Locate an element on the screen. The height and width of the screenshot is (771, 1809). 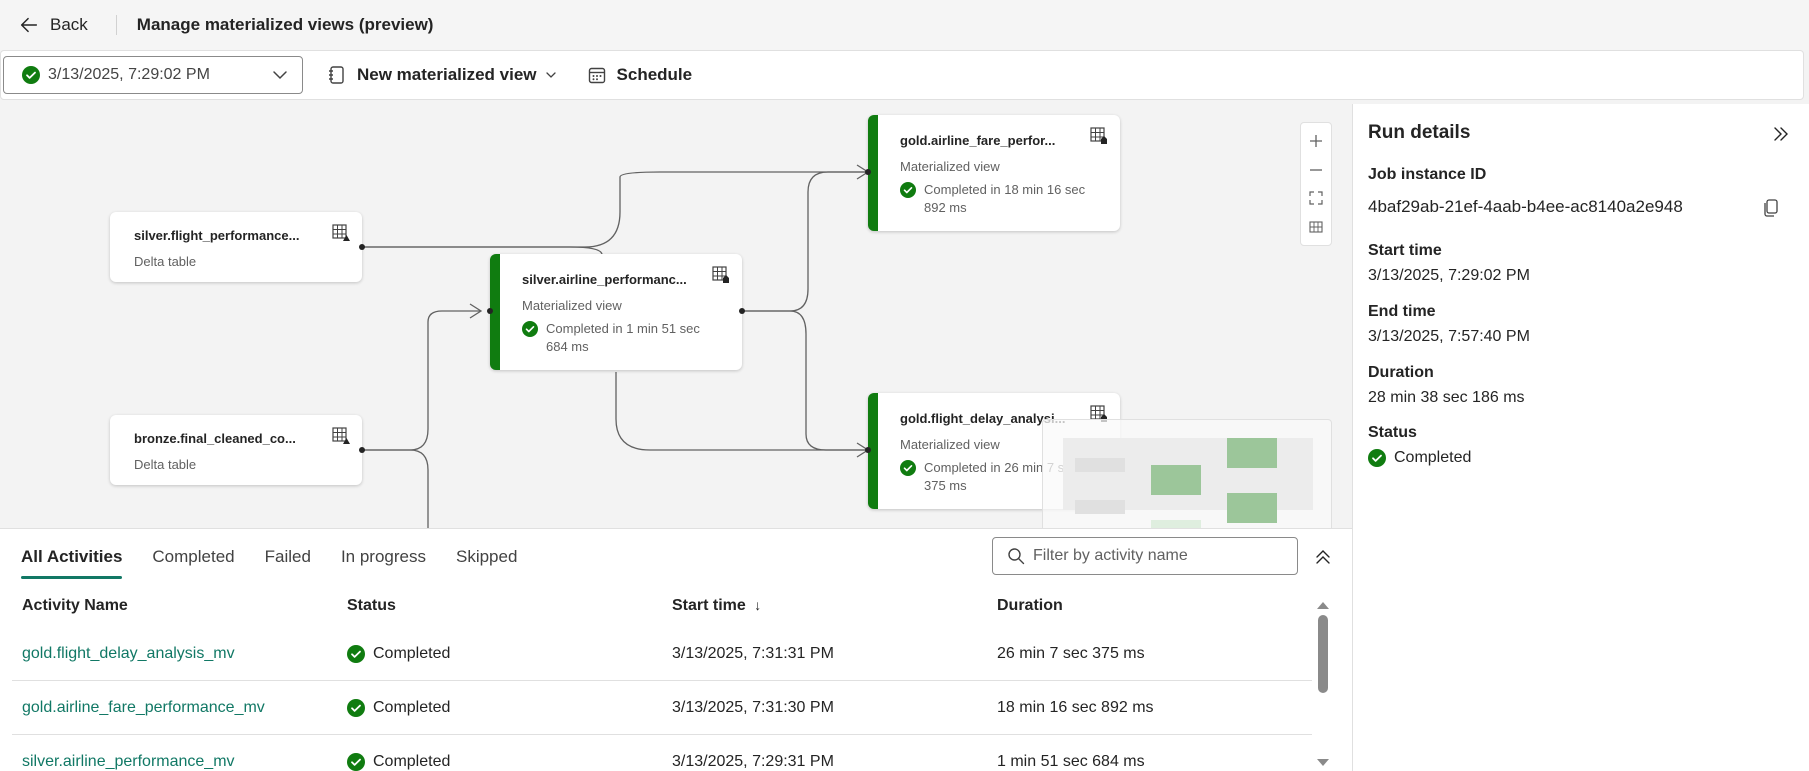
activity-name-link: gold.flight_delay_analysis_mv is located at coordinates (128, 654).